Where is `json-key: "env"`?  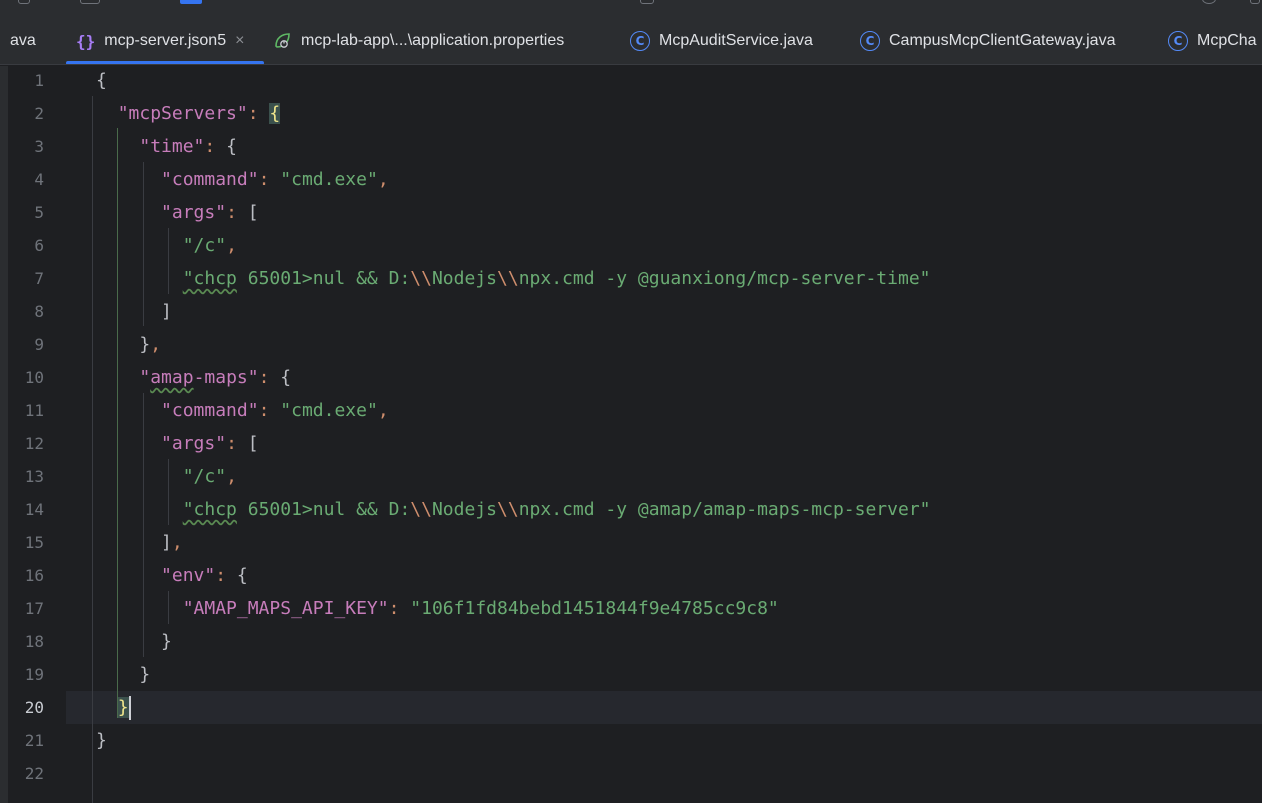
json-key: "env" is located at coordinates (188, 575).